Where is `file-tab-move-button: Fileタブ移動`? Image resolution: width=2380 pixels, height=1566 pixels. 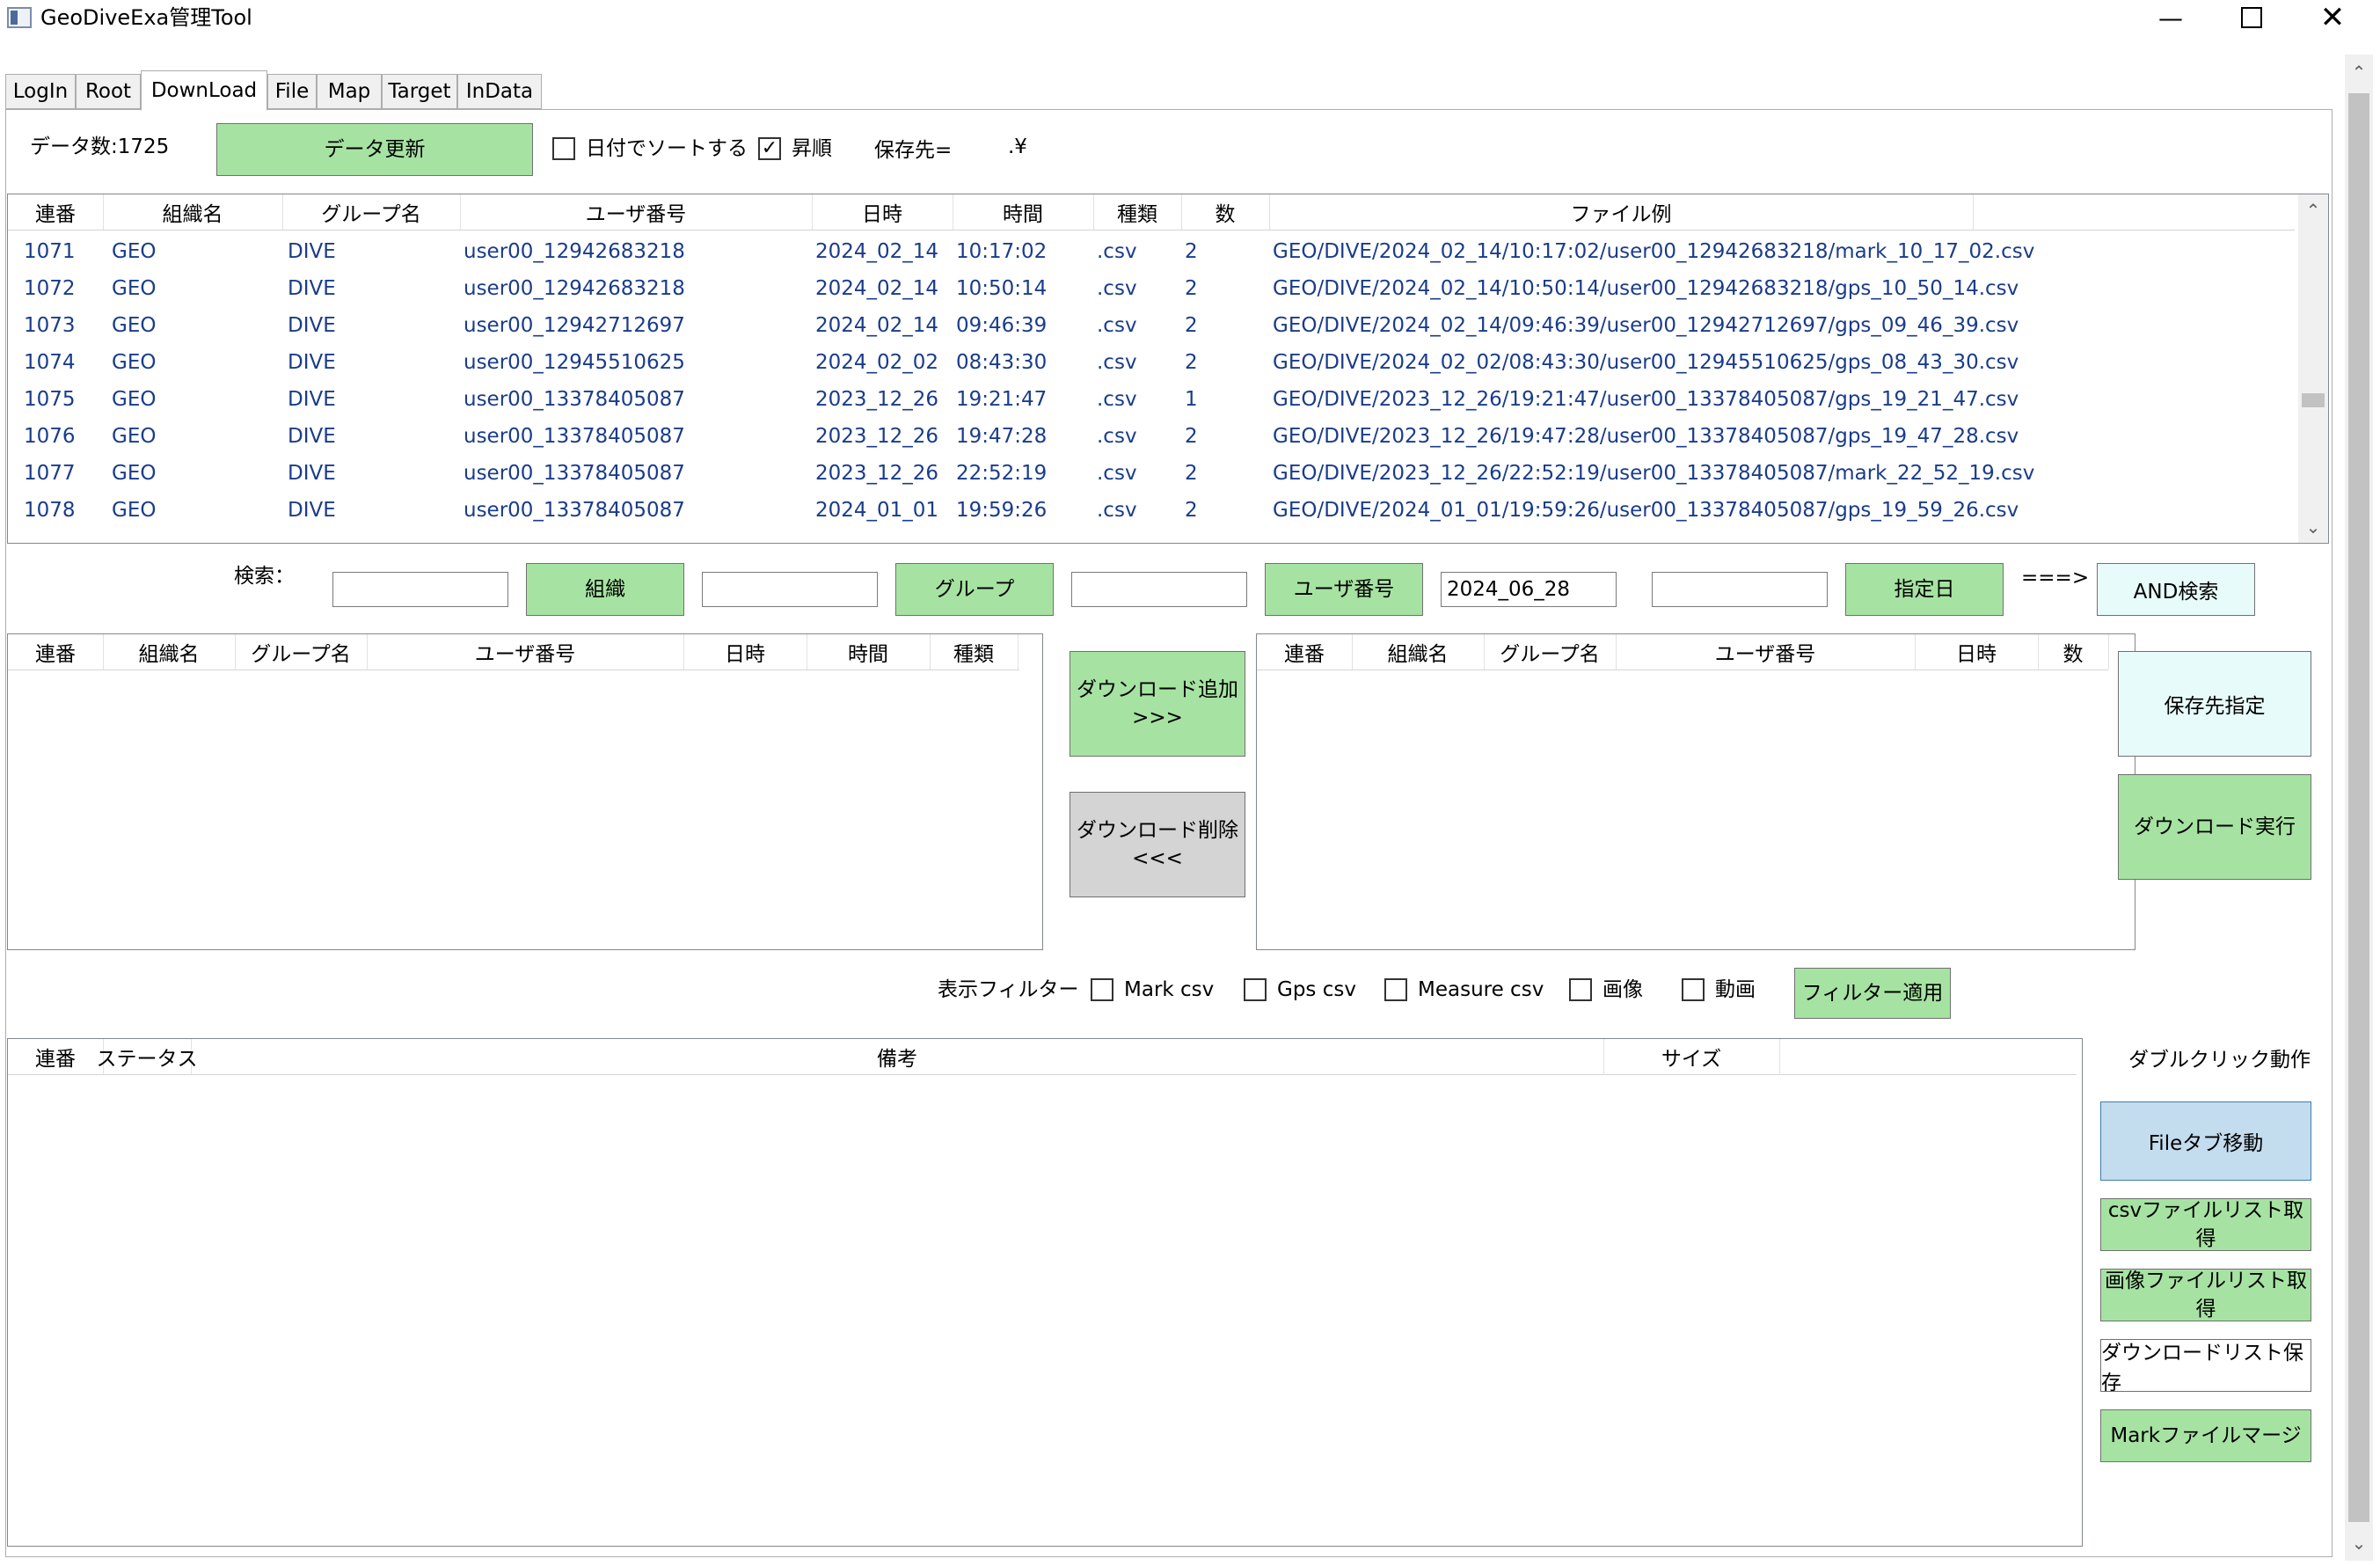 file-tab-move-button: Fileタブ移動 is located at coordinates (2205, 1141).